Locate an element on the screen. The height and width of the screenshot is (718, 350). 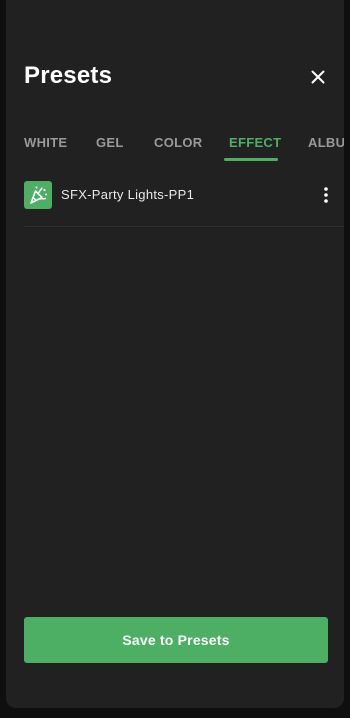
tab-effect: EFFECT is located at coordinates (255, 142).